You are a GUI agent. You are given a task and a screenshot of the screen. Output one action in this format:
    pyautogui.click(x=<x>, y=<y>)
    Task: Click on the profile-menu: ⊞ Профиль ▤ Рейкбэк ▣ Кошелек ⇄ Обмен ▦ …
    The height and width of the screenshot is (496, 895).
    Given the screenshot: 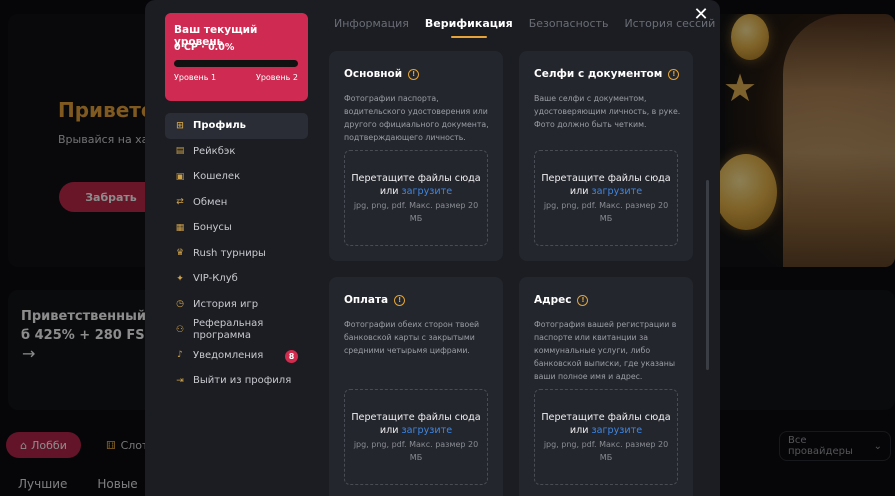 What is the action you would take?
    pyautogui.click(x=236, y=253)
    